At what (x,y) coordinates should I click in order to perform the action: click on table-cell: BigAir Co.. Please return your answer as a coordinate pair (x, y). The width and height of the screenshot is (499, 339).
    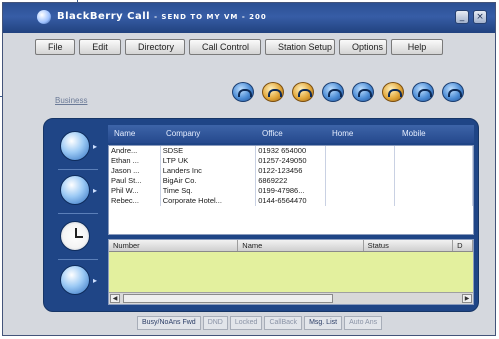
    Looking at the image, I should click on (209, 181).